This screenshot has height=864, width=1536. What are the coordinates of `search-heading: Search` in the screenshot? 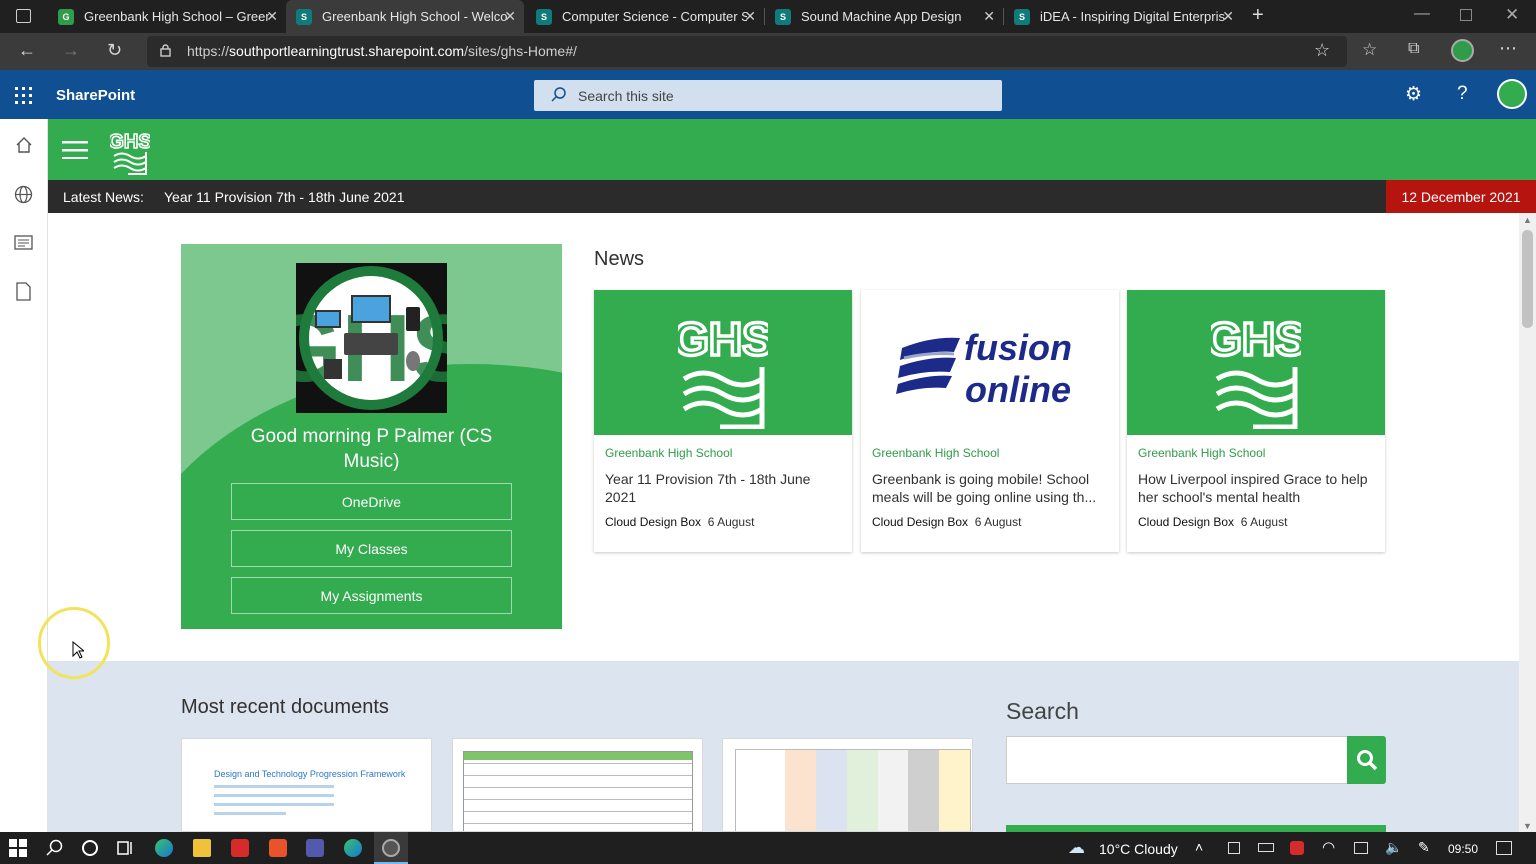 It's located at (1042, 711).